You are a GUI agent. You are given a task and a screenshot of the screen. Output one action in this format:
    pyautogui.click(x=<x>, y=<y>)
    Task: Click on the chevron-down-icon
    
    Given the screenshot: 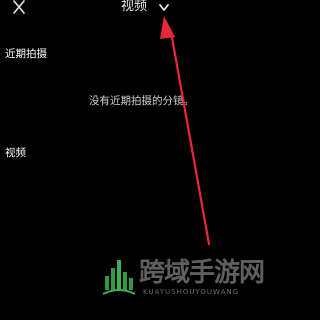 What is the action you would take?
    pyautogui.click(x=164, y=7)
    